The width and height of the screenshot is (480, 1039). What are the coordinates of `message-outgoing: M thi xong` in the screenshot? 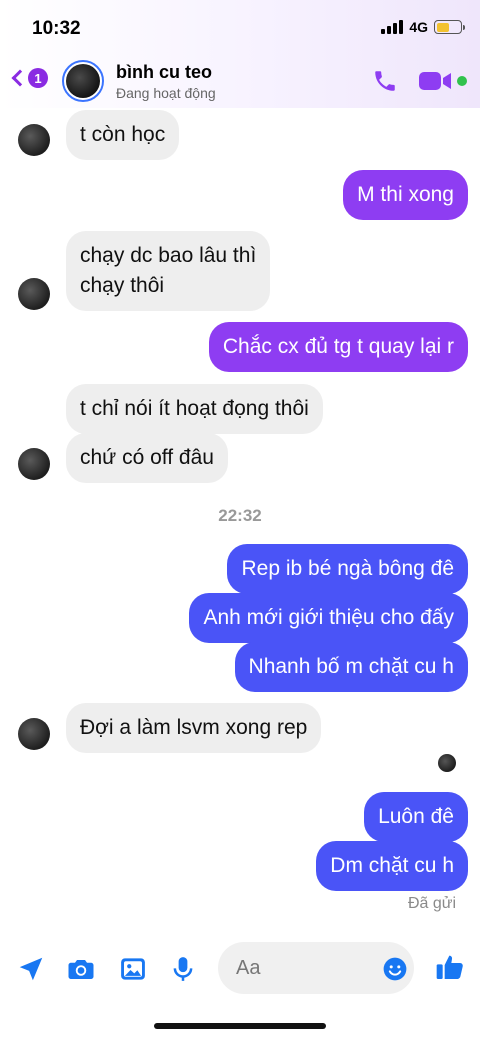 It's located at (405, 195).